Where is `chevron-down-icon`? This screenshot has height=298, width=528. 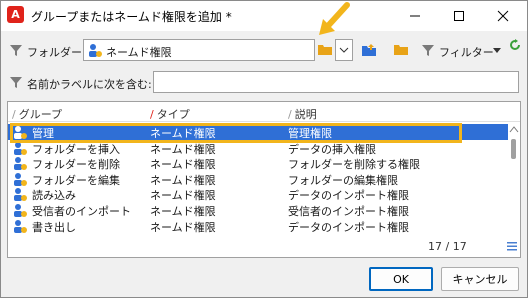 chevron-down-icon is located at coordinates (344, 50).